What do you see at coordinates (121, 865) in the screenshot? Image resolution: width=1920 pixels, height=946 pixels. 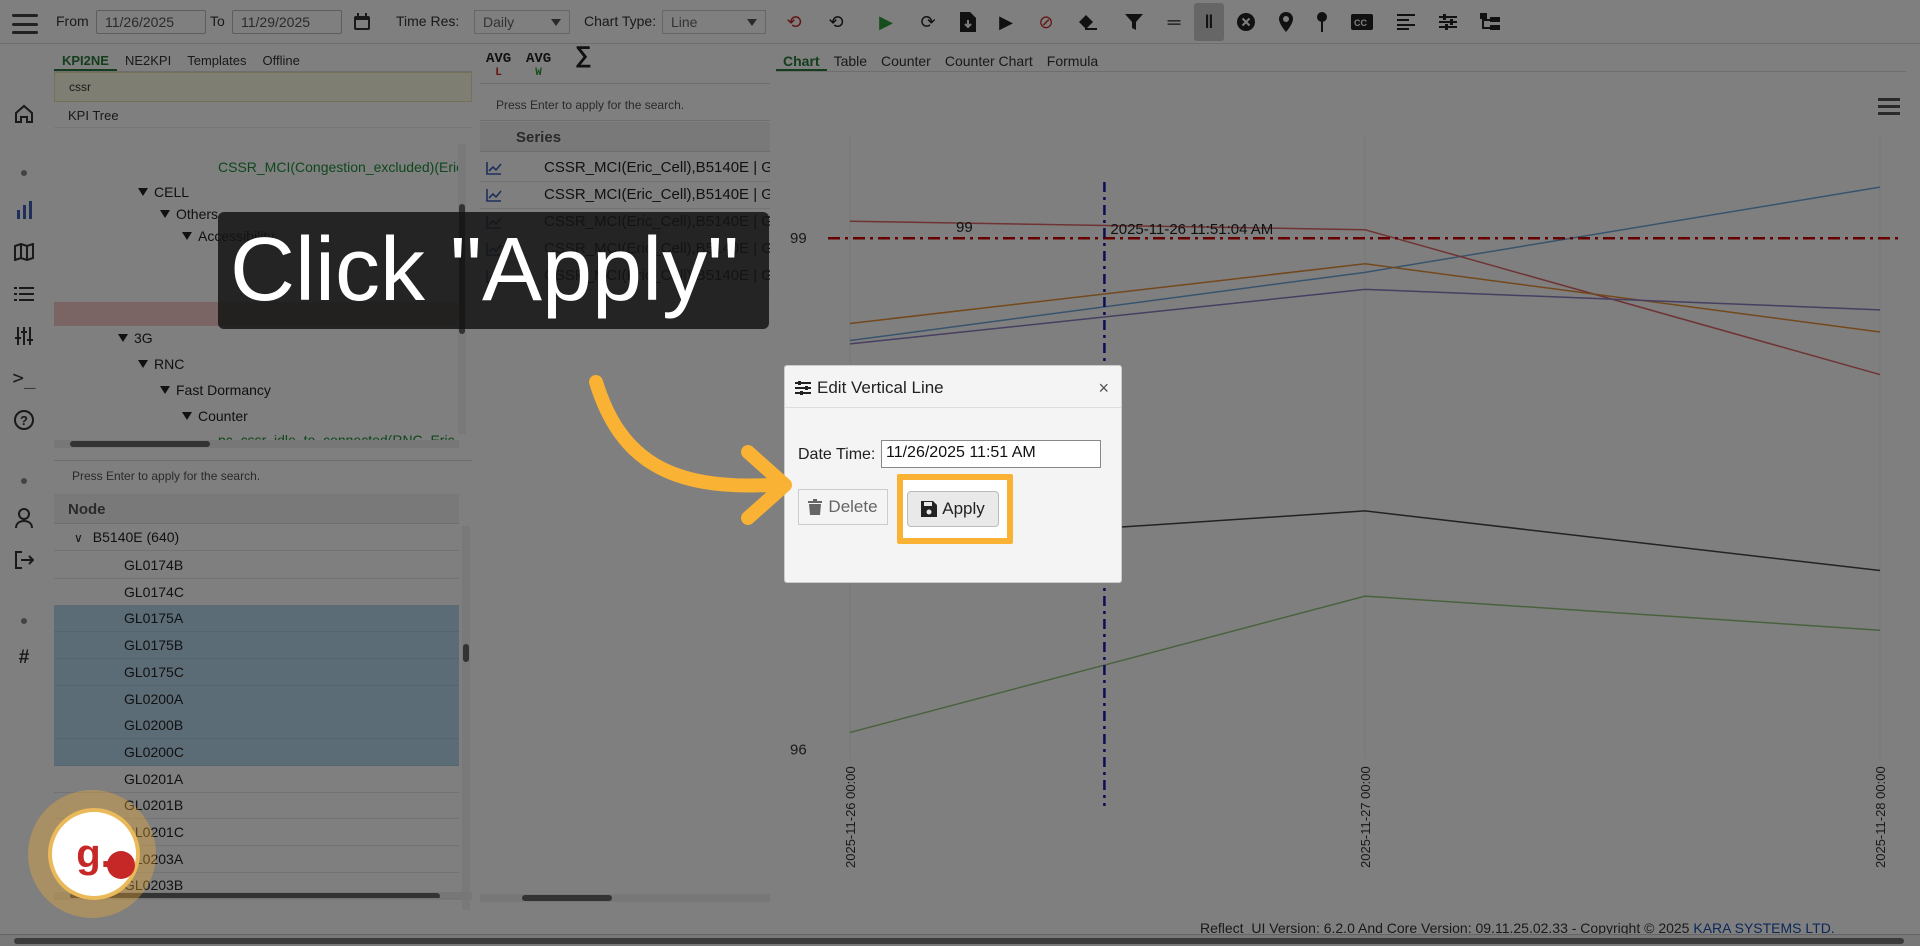 I see `avatar-status-dot` at bounding box center [121, 865].